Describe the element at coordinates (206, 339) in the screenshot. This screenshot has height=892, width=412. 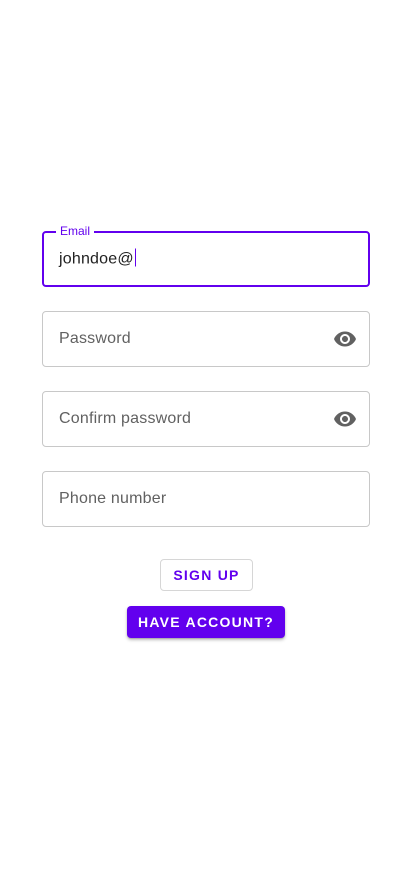
I see `password-field: Password` at that location.